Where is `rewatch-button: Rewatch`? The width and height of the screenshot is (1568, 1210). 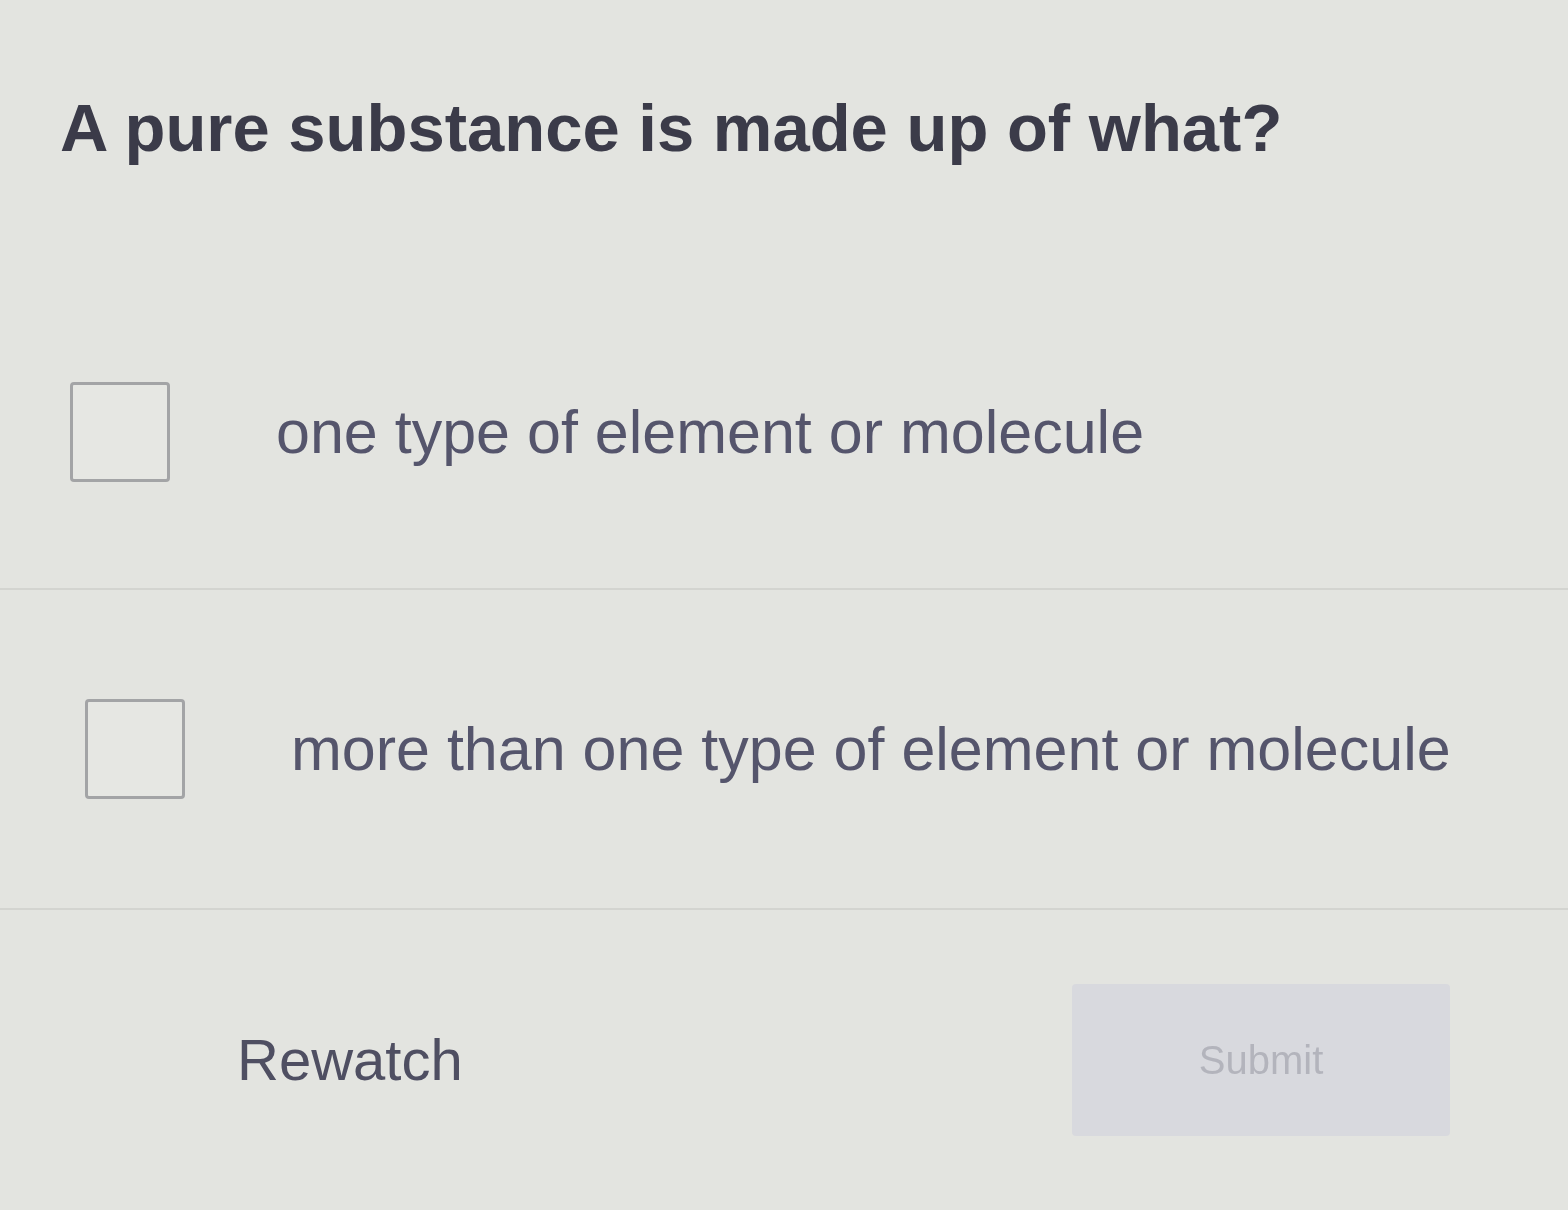 rewatch-button: Rewatch is located at coordinates (350, 1060).